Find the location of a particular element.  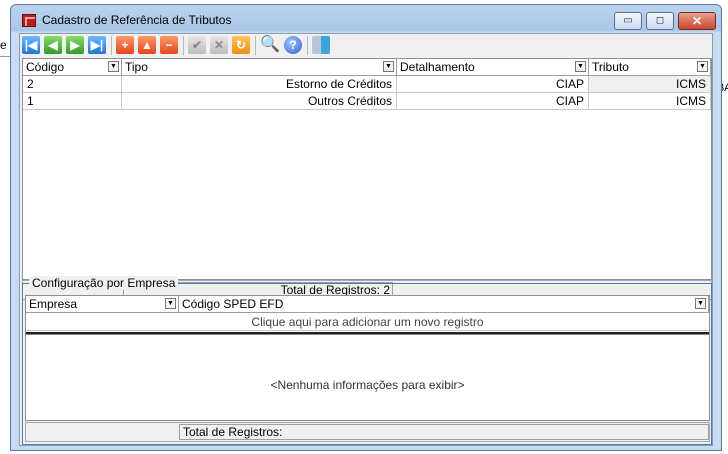

title-bar: Cadastro de Referência de Tributos ▭ ◻ ✕ is located at coordinates (366, 19).